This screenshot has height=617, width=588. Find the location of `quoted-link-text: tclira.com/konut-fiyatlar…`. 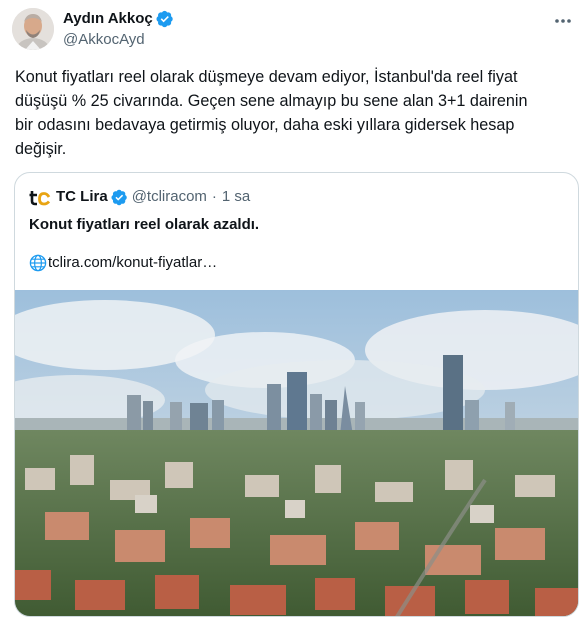

quoted-link-text: tclira.com/konut-fiyatlar… is located at coordinates (132, 263).